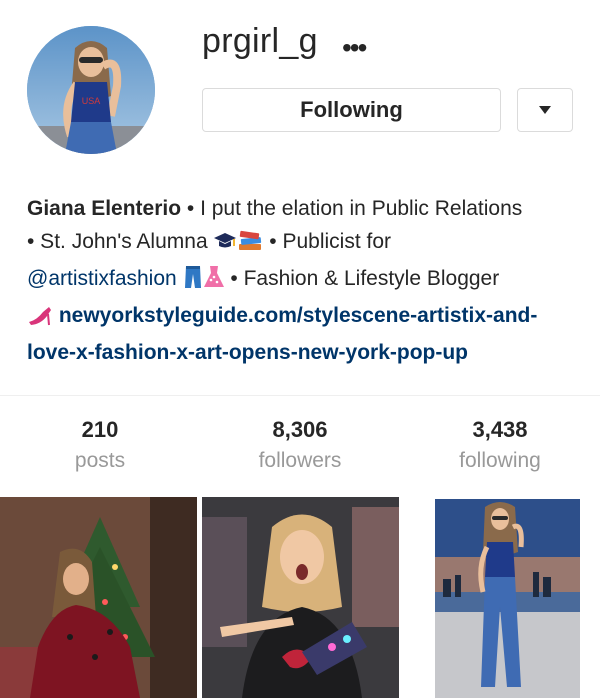 The height and width of the screenshot is (698, 600). What do you see at coordinates (40, 319) in the screenshot?
I see `high-heel-icon` at bounding box center [40, 319].